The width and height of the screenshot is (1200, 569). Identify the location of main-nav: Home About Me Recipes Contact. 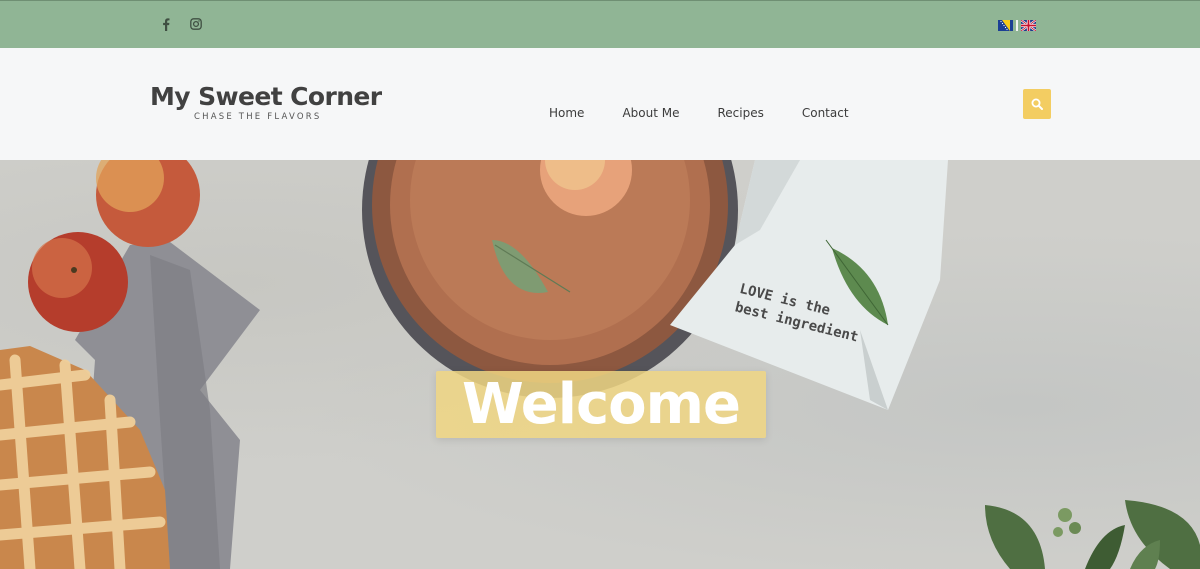
(718, 113).